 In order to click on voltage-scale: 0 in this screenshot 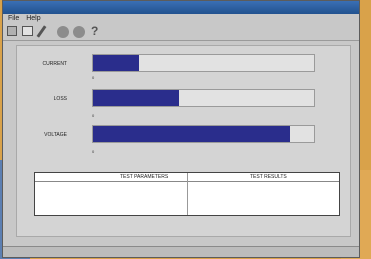, I will do `click(203, 152)`.